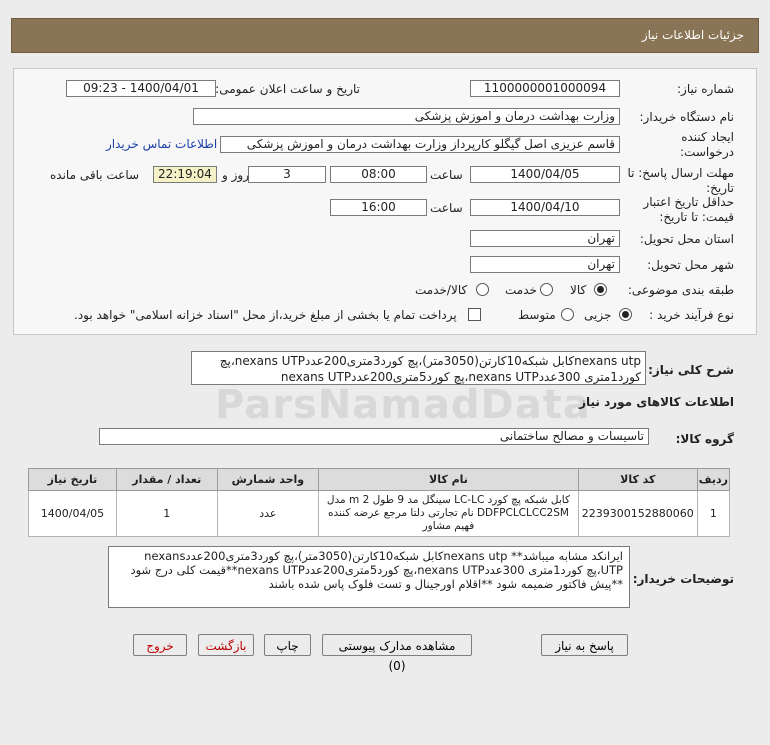 This screenshot has width=770, height=745. What do you see at coordinates (521, 290) in the screenshot?
I see `category-service-label: خدمت` at bounding box center [521, 290].